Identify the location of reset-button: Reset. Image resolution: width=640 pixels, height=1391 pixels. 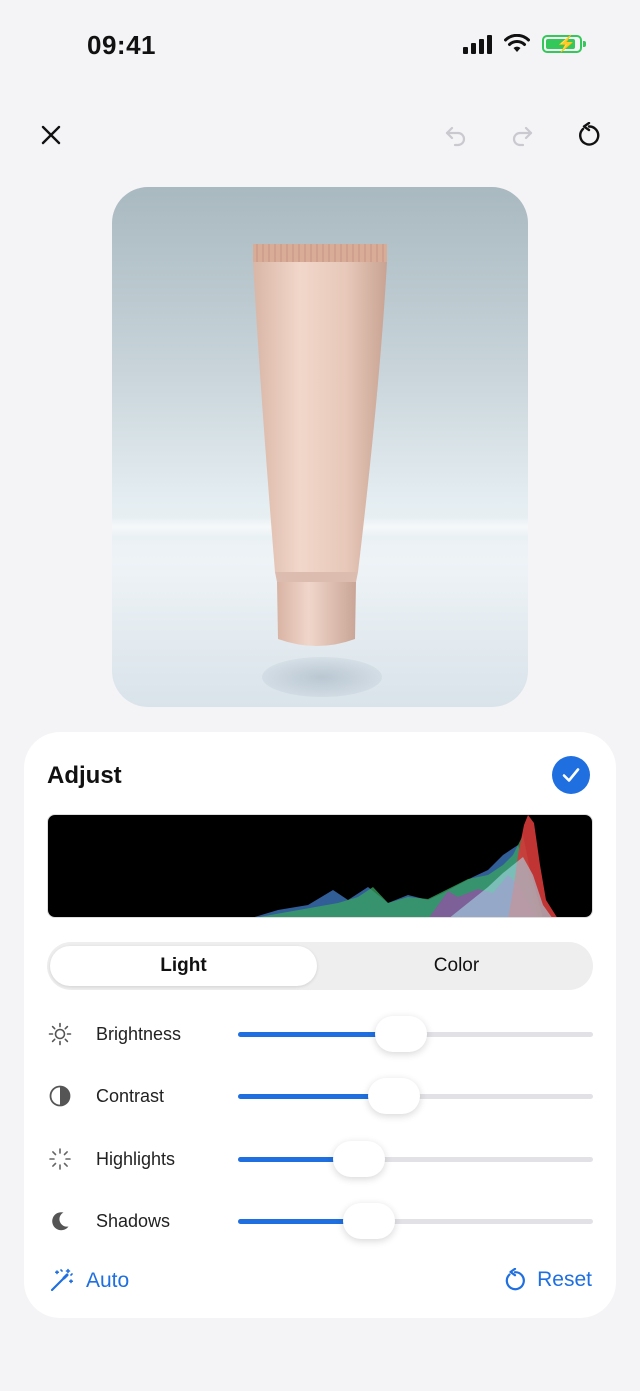
(547, 1280).